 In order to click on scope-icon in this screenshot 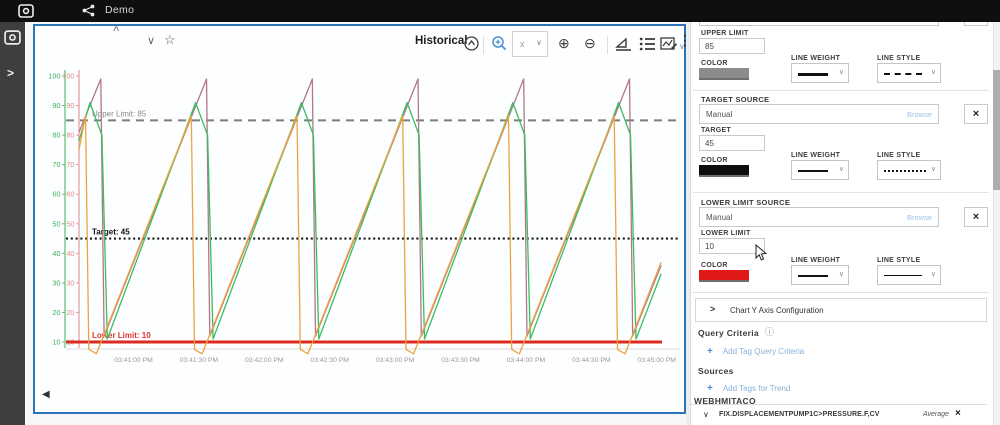, I will do `click(471, 43)`.